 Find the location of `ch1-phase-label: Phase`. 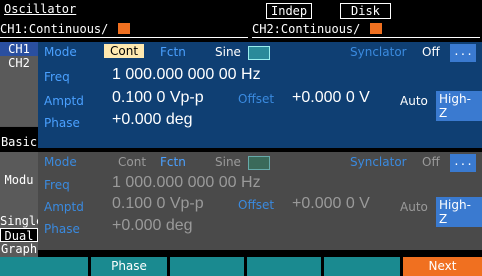

ch1-phase-label: Phase is located at coordinates (62, 123).